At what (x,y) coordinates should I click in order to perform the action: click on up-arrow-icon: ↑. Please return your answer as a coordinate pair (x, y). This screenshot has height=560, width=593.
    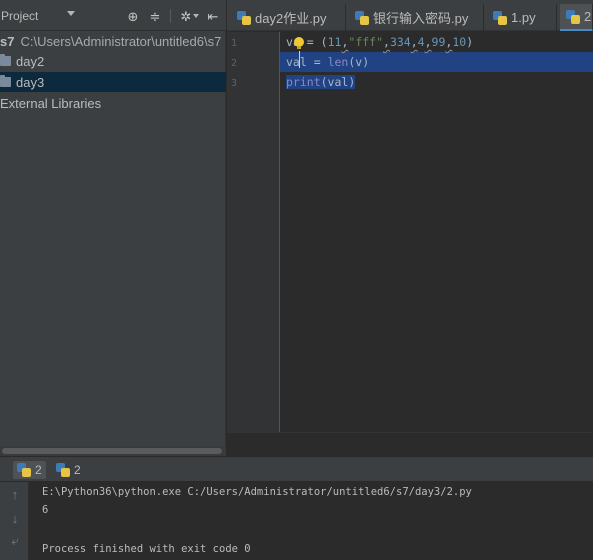
    Looking at the image, I should click on (15, 494).